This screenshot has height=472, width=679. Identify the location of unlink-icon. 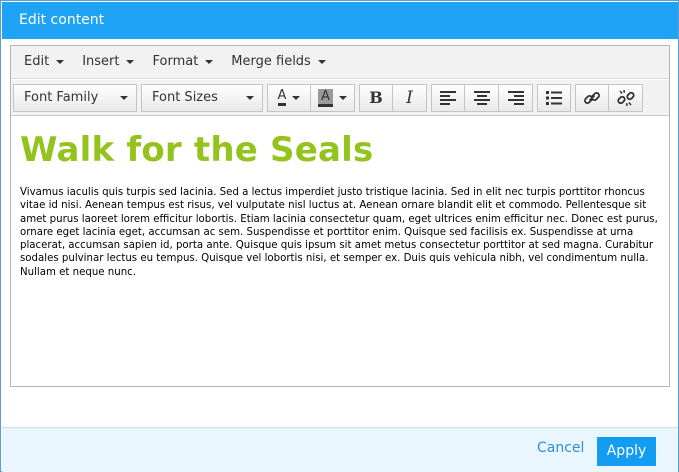
(625, 97).